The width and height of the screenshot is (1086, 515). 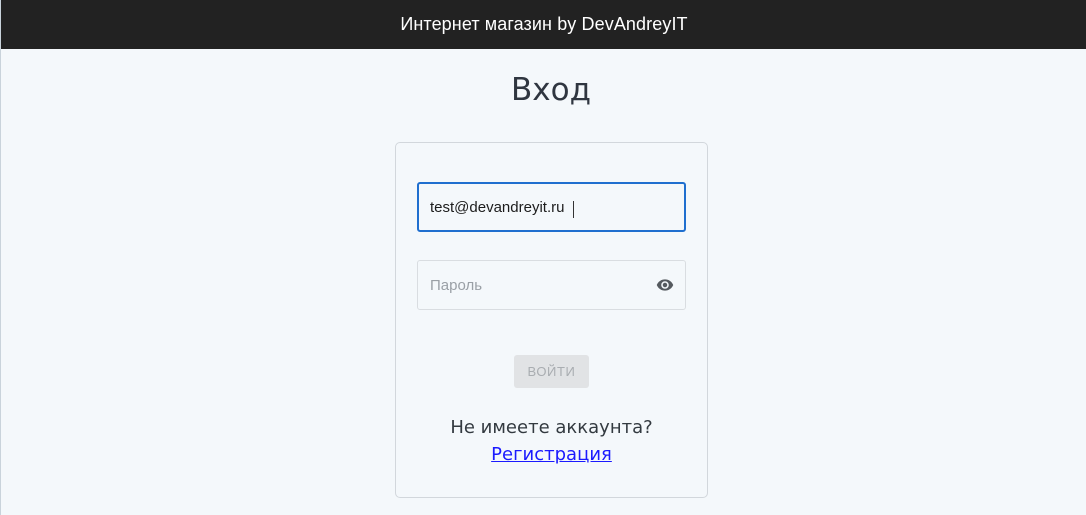 I want to click on page-title: Вход, so click(x=550, y=90).